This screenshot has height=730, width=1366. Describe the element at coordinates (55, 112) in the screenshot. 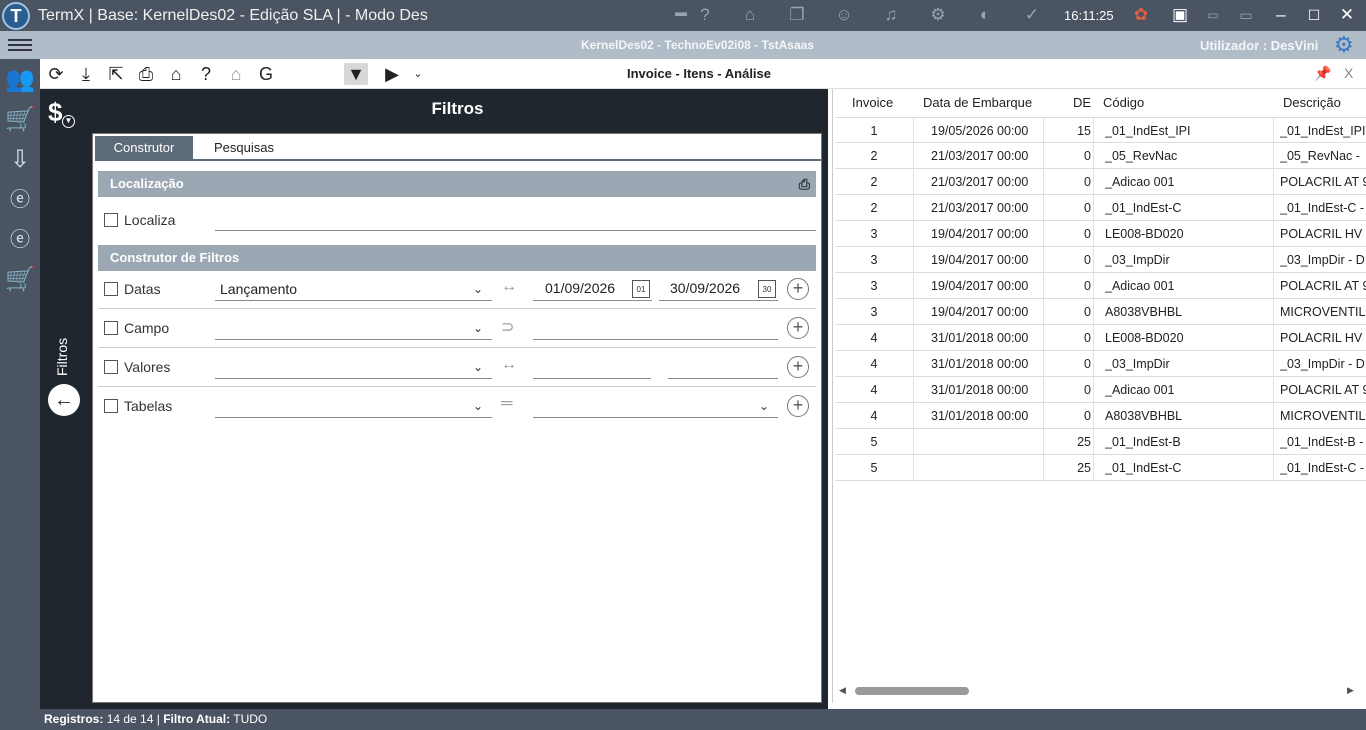

I see `dollar-filter-icon: $` at that location.